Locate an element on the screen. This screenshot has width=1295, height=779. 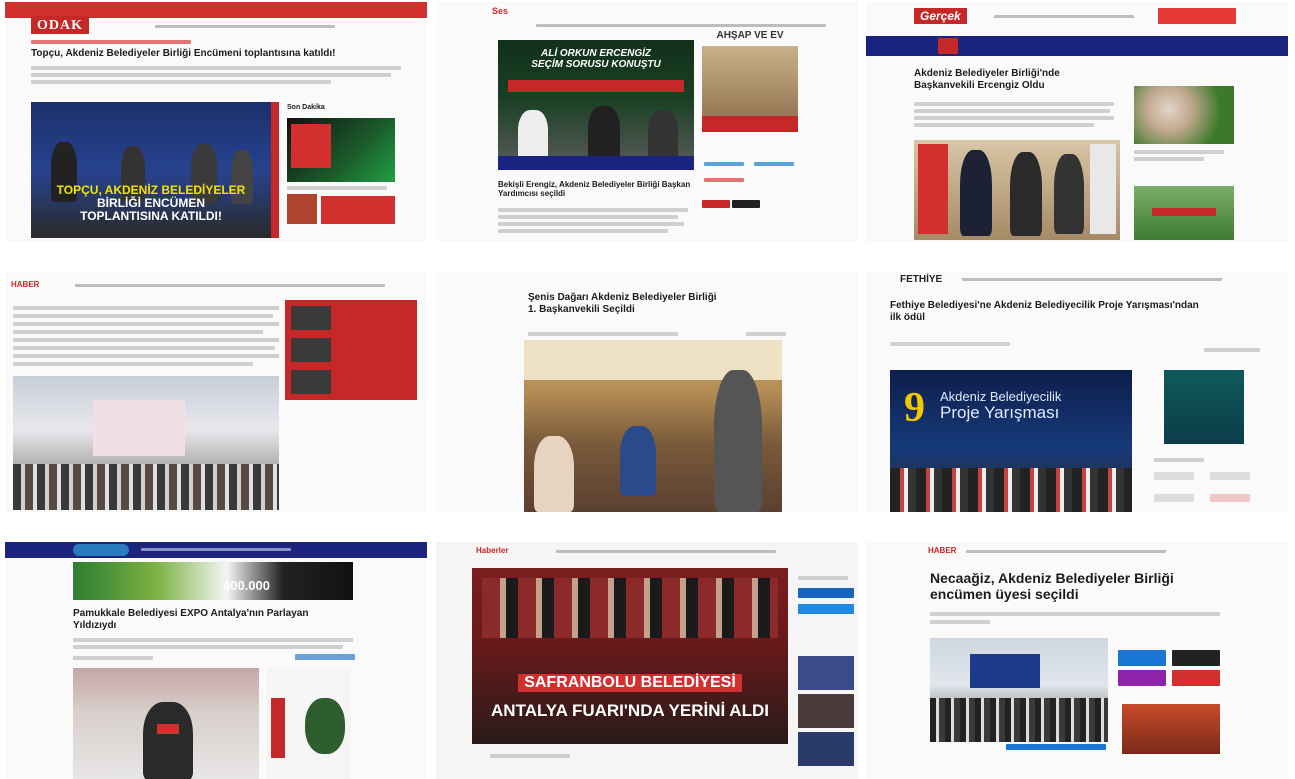
sidebar-panel is located at coordinates (351, 350).